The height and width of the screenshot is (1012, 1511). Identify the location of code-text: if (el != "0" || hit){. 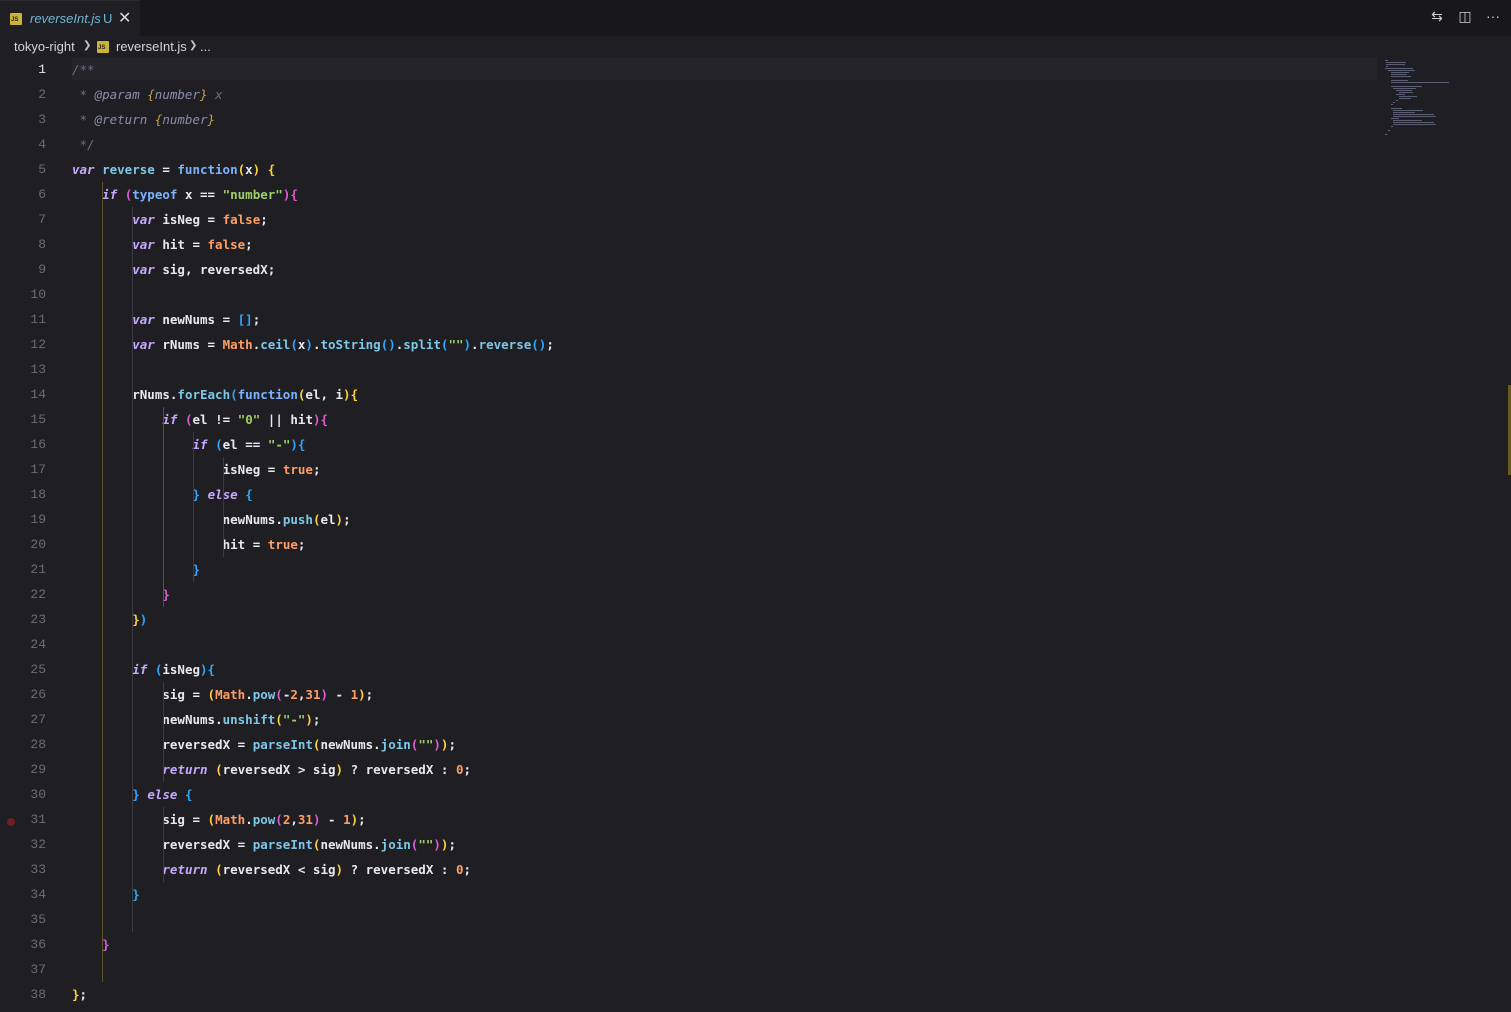
(245, 419).